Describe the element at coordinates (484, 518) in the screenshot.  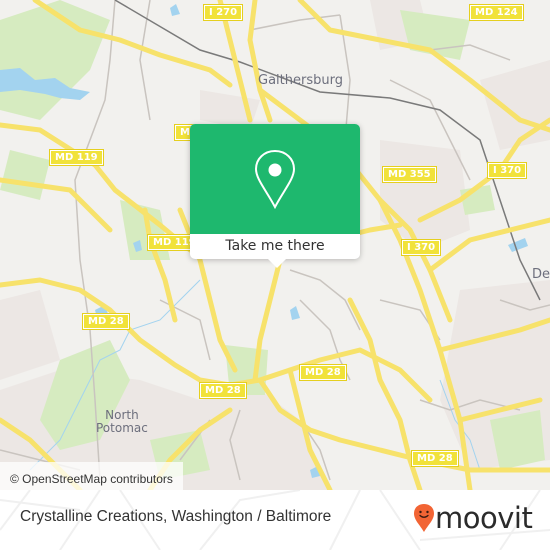
I see `moovit-wordmark: moovit` at that location.